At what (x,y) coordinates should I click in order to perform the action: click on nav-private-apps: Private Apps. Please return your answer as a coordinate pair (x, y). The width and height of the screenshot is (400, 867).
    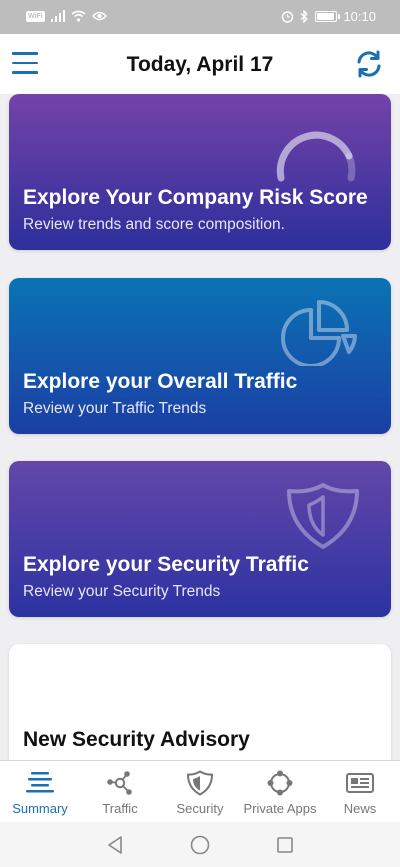
    Looking at the image, I should click on (280, 791).